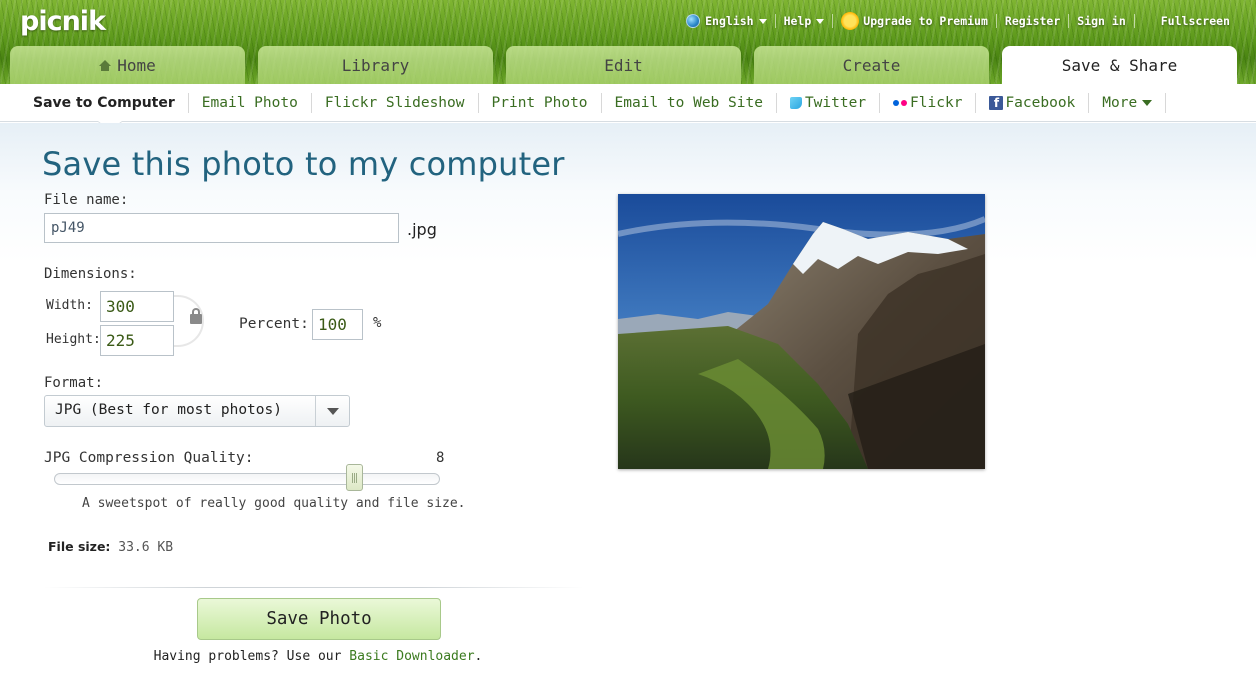  Describe the element at coordinates (422, 229) in the screenshot. I see `file-extension: .jpg` at that location.